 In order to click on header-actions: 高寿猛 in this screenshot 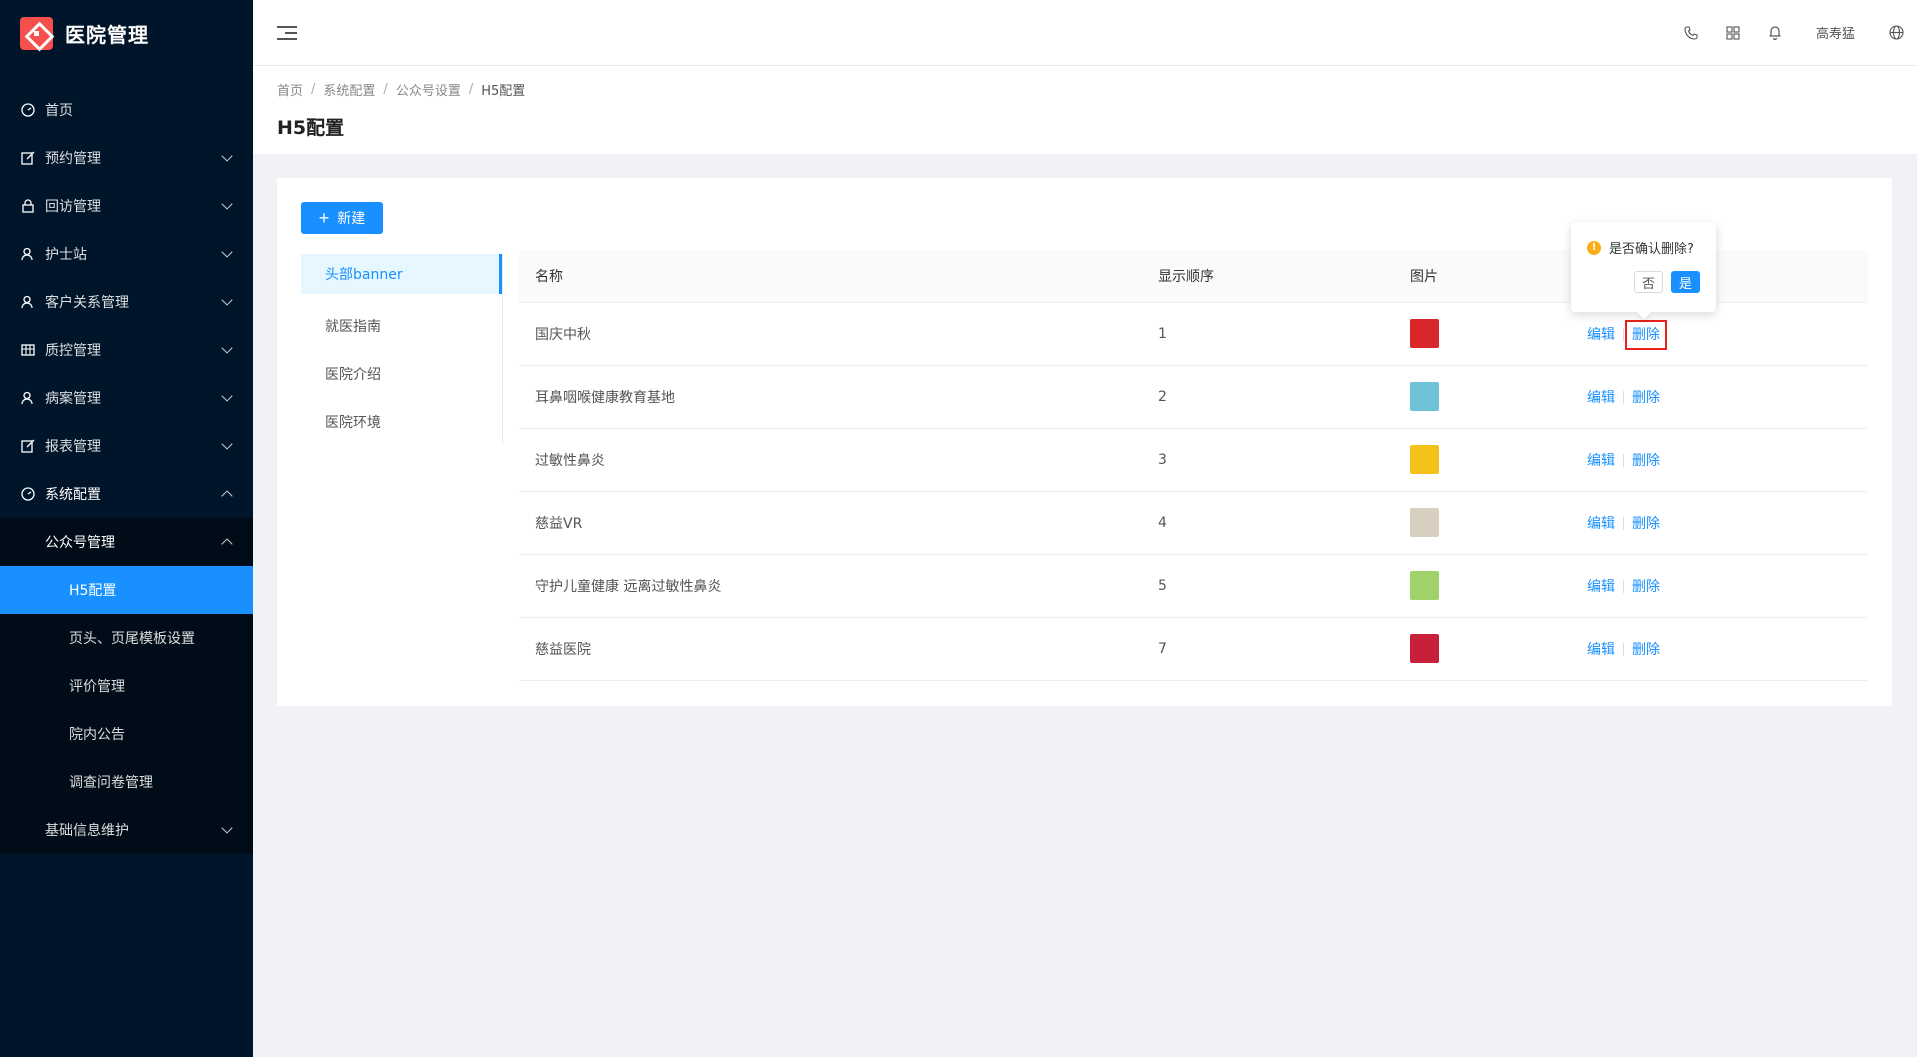, I will do `click(1793, 32)`.